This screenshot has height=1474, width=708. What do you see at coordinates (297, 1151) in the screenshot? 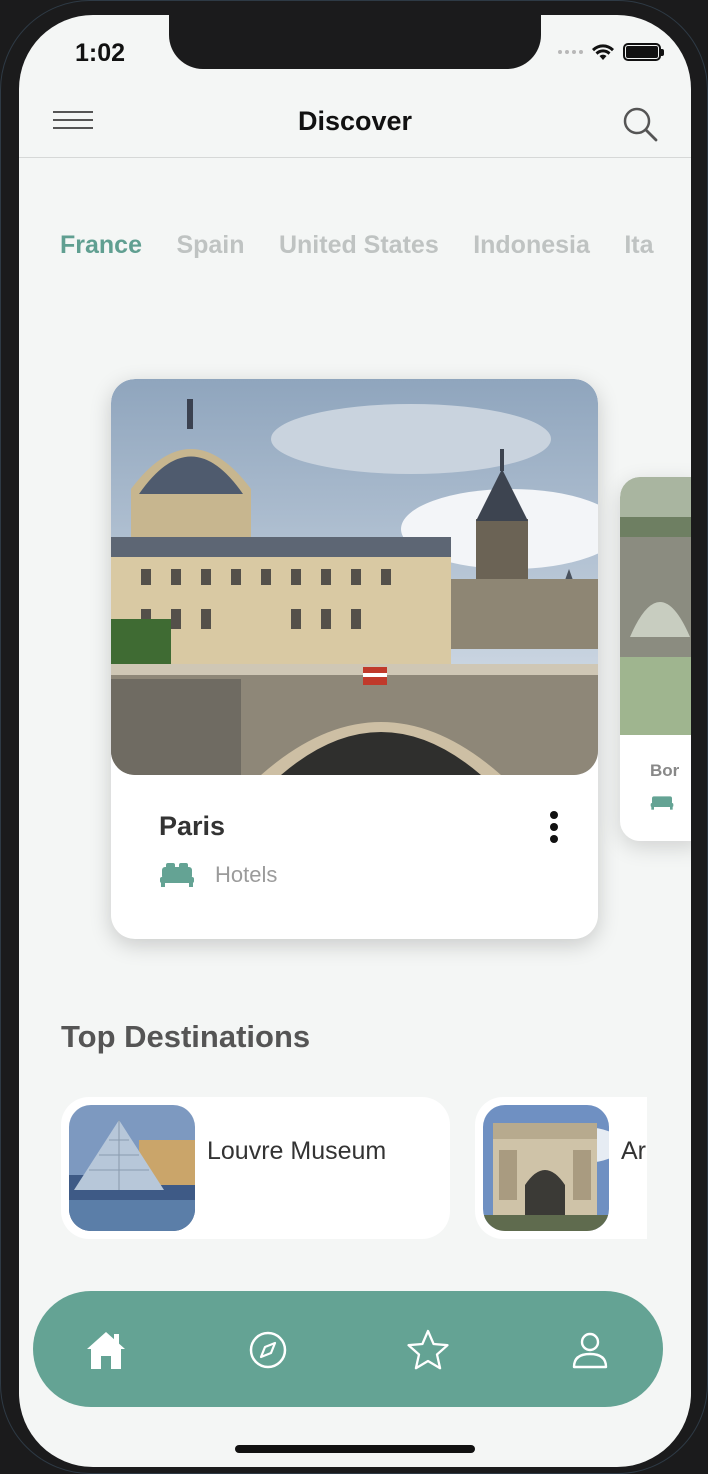
I see `destination-name: Louvre Museum` at bounding box center [297, 1151].